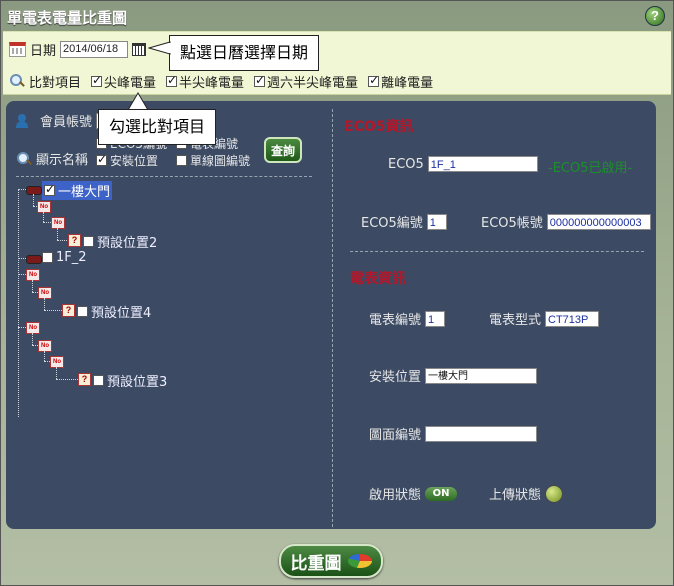 This screenshot has height=586, width=674. I want to click on compare-hint-callout: 勾選比對項目, so click(157, 127).